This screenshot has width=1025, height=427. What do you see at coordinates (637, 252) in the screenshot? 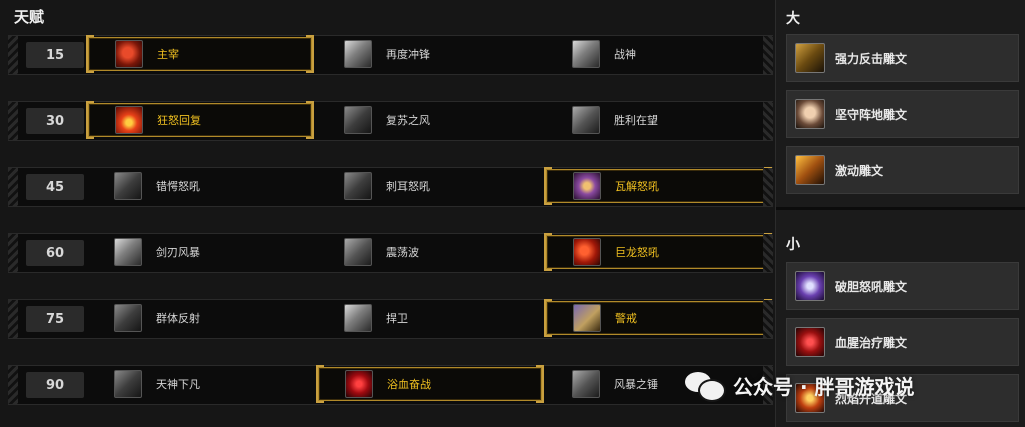
I see `talent-name: 巨龙怒吼` at bounding box center [637, 252].